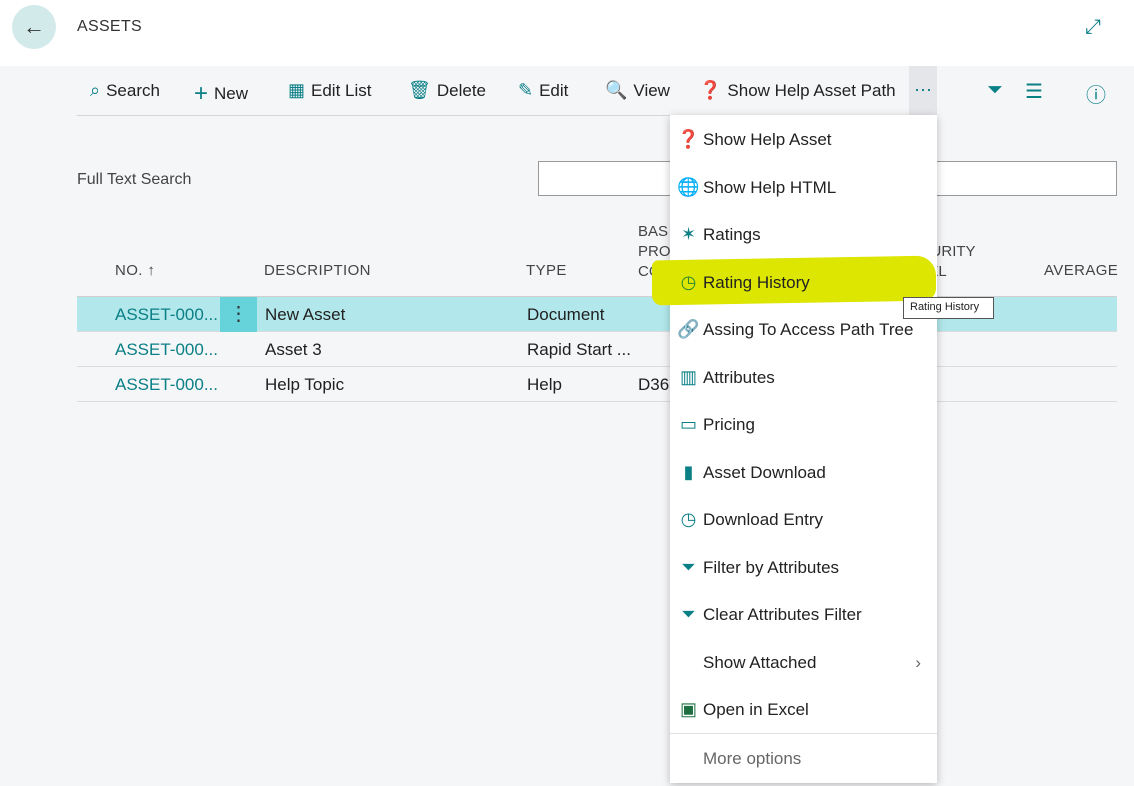 Image resolution: width=1134 pixels, height=786 pixels. I want to click on menu-item-show-help-html: 🌐 Show Help HTML, so click(803, 187).